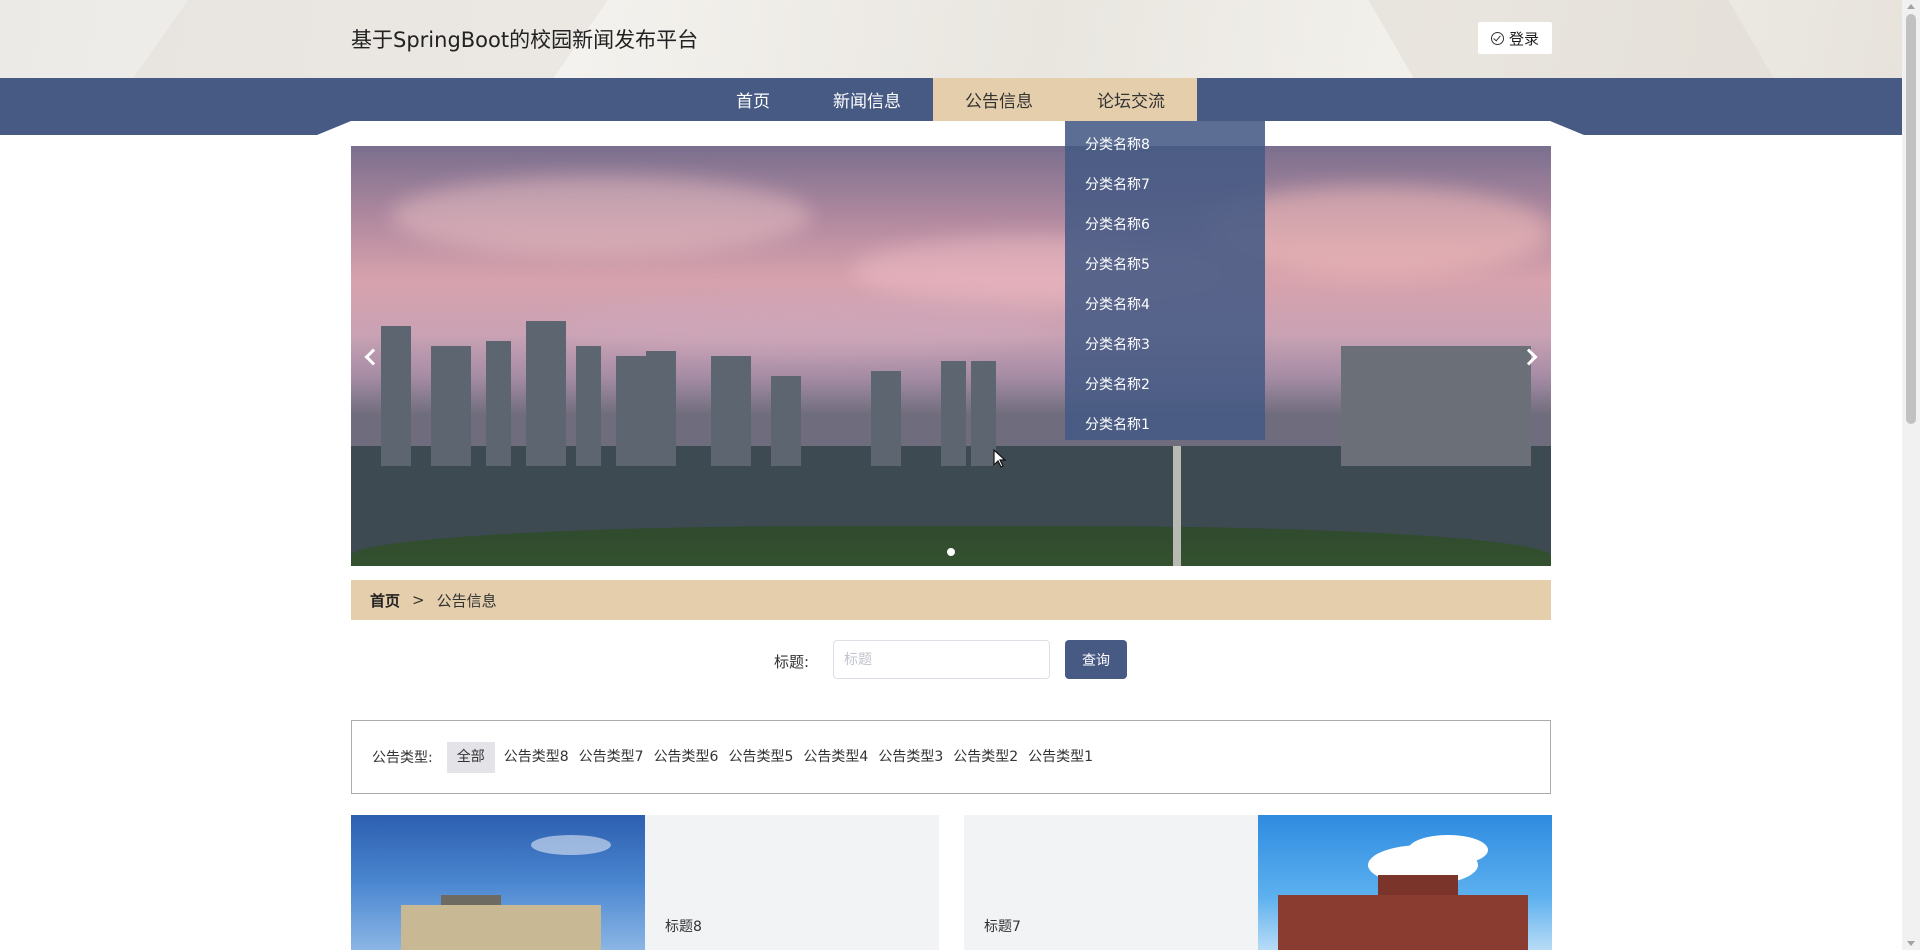 Image resolution: width=1920 pixels, height=950 pixels. I want to click on carousel-next-arrow, so click(1529, 357).